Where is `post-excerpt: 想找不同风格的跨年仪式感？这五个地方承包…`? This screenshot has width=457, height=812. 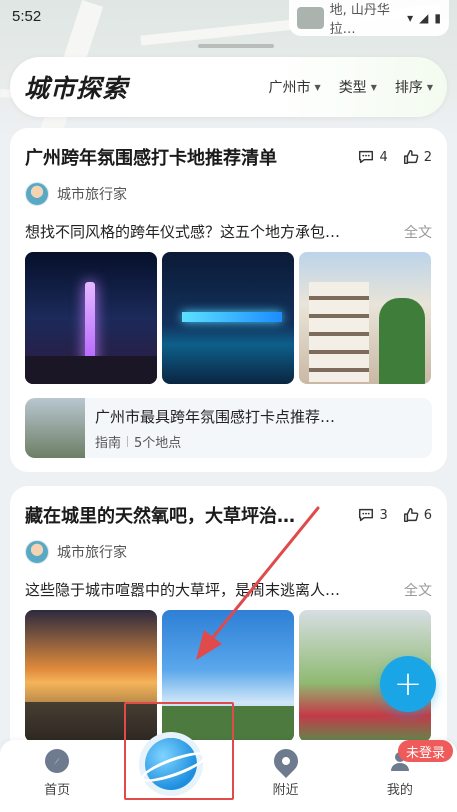
post-excerpt: 想找不同风格的跨年仪式感？这五个地方承包… is located at coordinates (183, 232).